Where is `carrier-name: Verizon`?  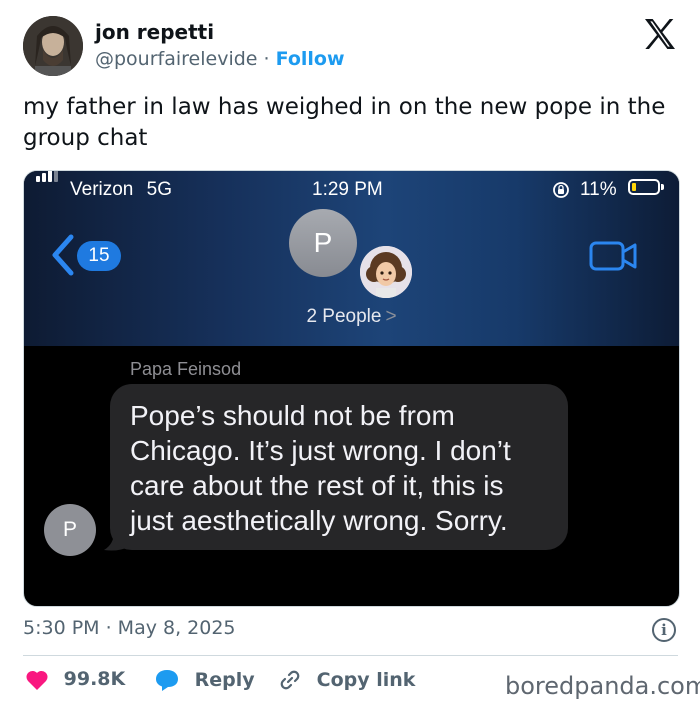 carrier-name: Verizon is located at coordinates (102, 189).